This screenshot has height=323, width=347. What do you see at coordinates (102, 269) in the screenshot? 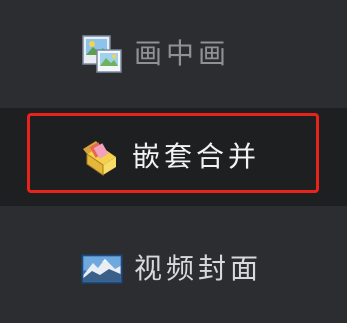
I see `video-cover-landscape-icon` at bounding box center [102, 269].